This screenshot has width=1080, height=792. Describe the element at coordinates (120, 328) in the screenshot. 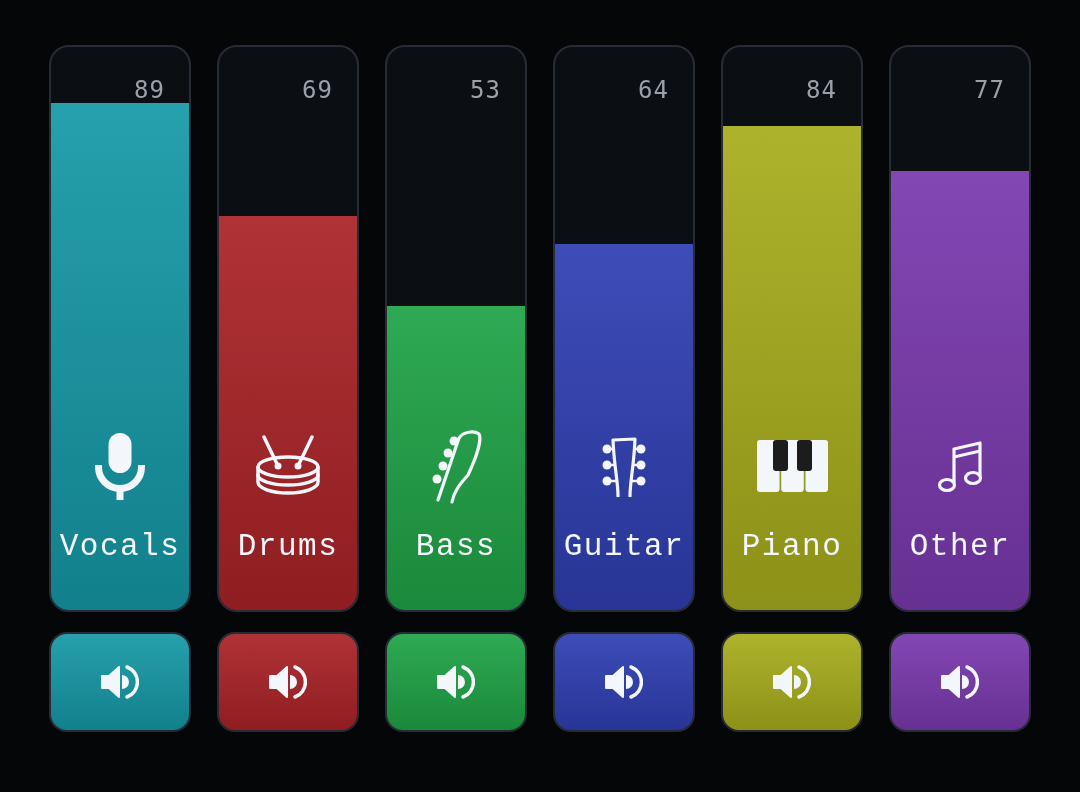

I see `volume-slider: 89 Vocals` at that location.